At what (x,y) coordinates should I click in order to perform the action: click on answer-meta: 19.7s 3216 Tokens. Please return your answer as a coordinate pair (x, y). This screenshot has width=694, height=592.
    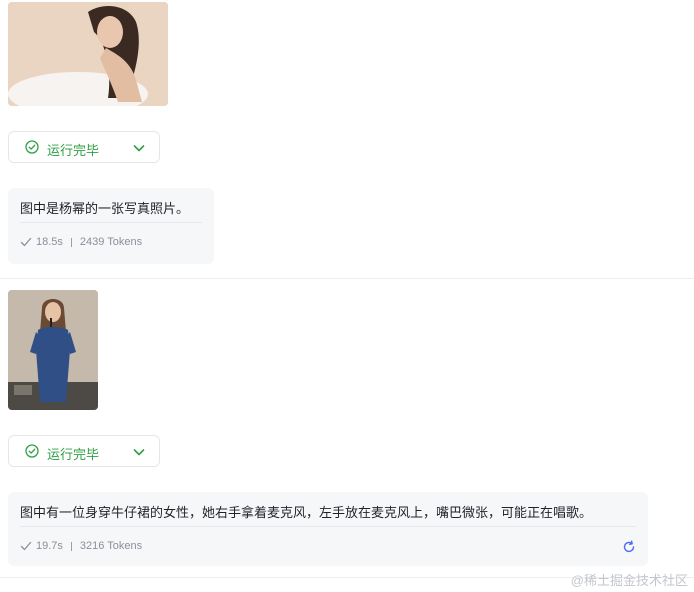
    Looking at the image, I should click on (81, 546).